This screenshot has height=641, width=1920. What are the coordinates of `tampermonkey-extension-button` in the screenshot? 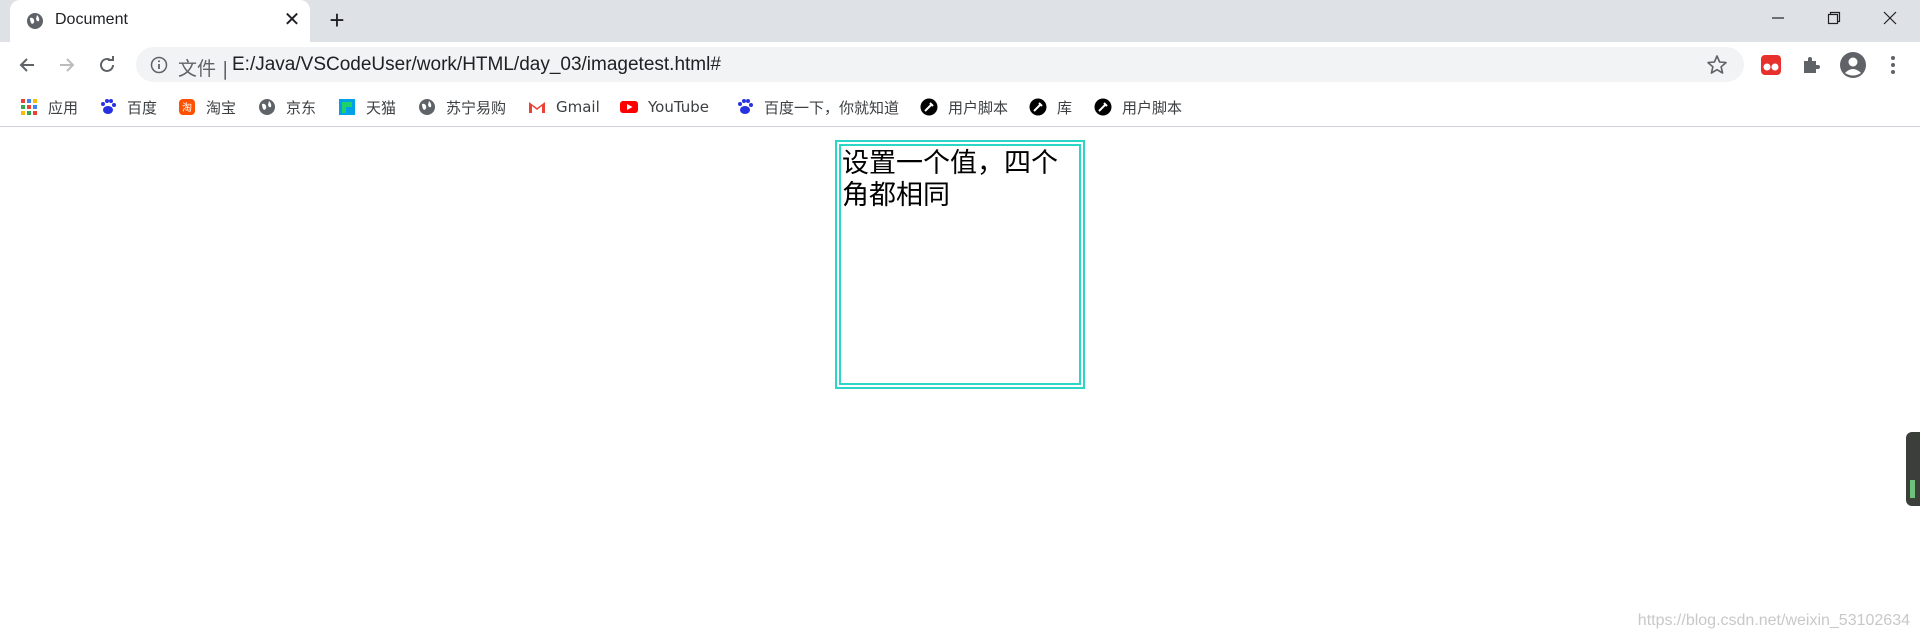 It's located at (1771, 65).